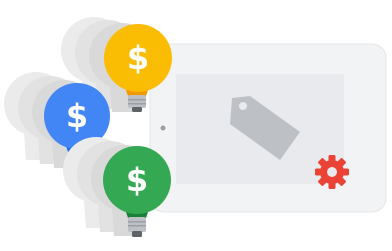  I want to click on green-dollar-bulb: $, so click(117, 187).